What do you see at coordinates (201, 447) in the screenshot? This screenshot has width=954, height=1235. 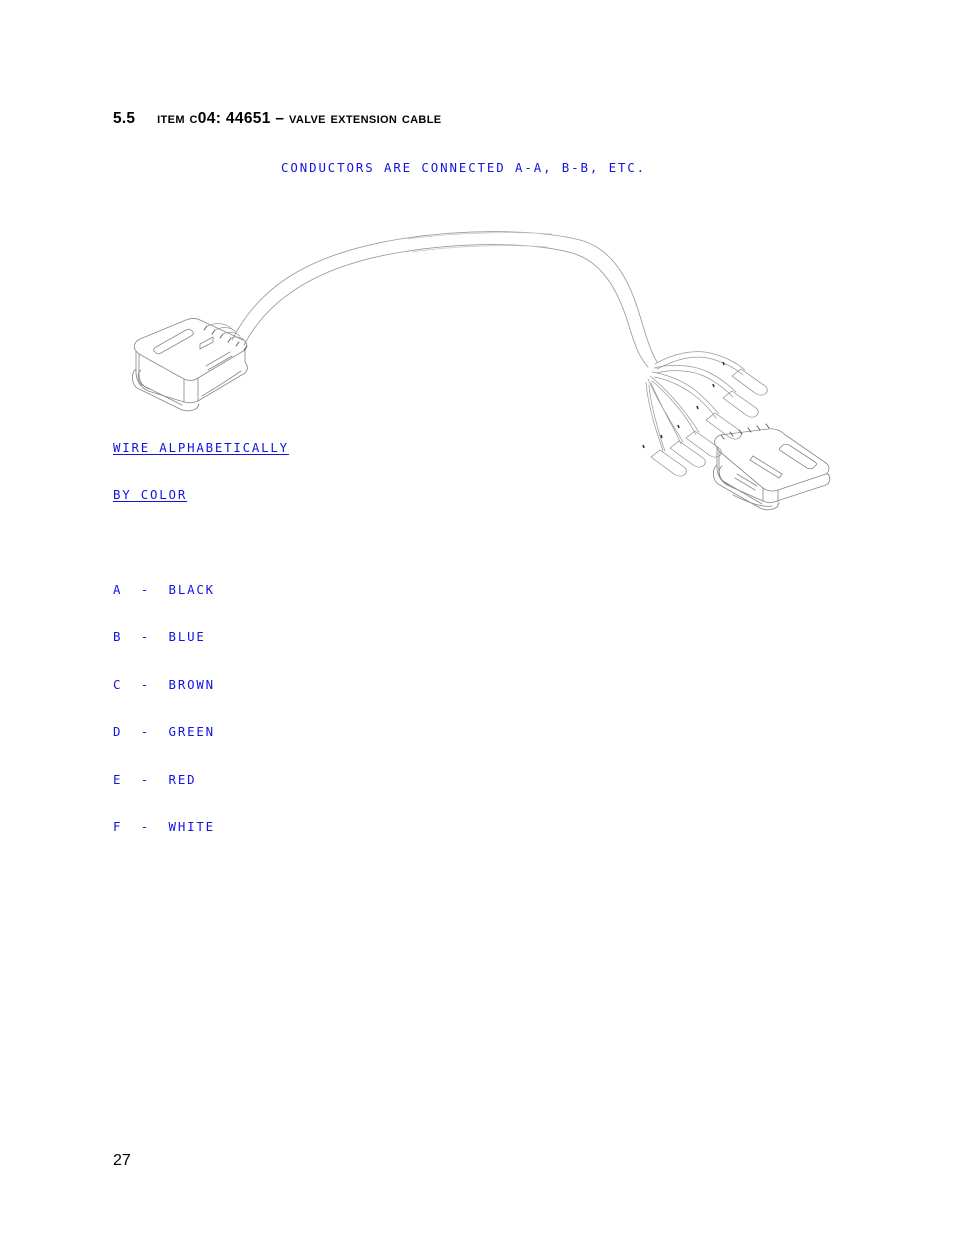 I see `legend-heading-line1: WIRE ALPHABETICALLY` at bounding box center [201, 447].